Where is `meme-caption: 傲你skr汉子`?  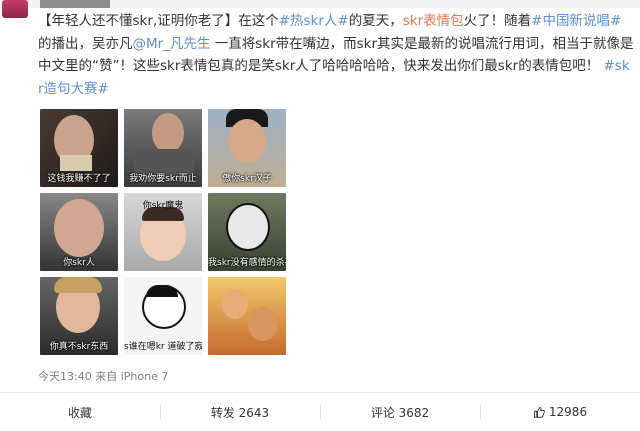 meme-caption: 傲你skr汉子 is located at coordinates (247, 179).